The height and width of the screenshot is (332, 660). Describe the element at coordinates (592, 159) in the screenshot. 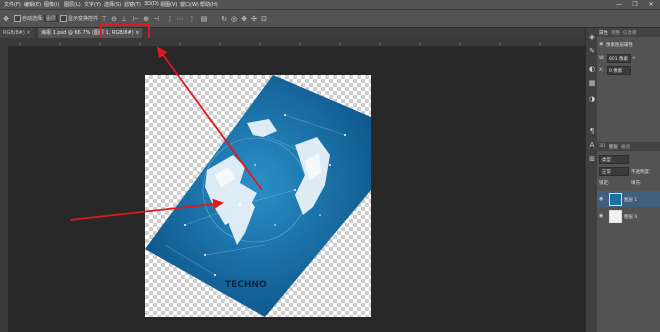

I see `styles-icon: ⊞` at that location.